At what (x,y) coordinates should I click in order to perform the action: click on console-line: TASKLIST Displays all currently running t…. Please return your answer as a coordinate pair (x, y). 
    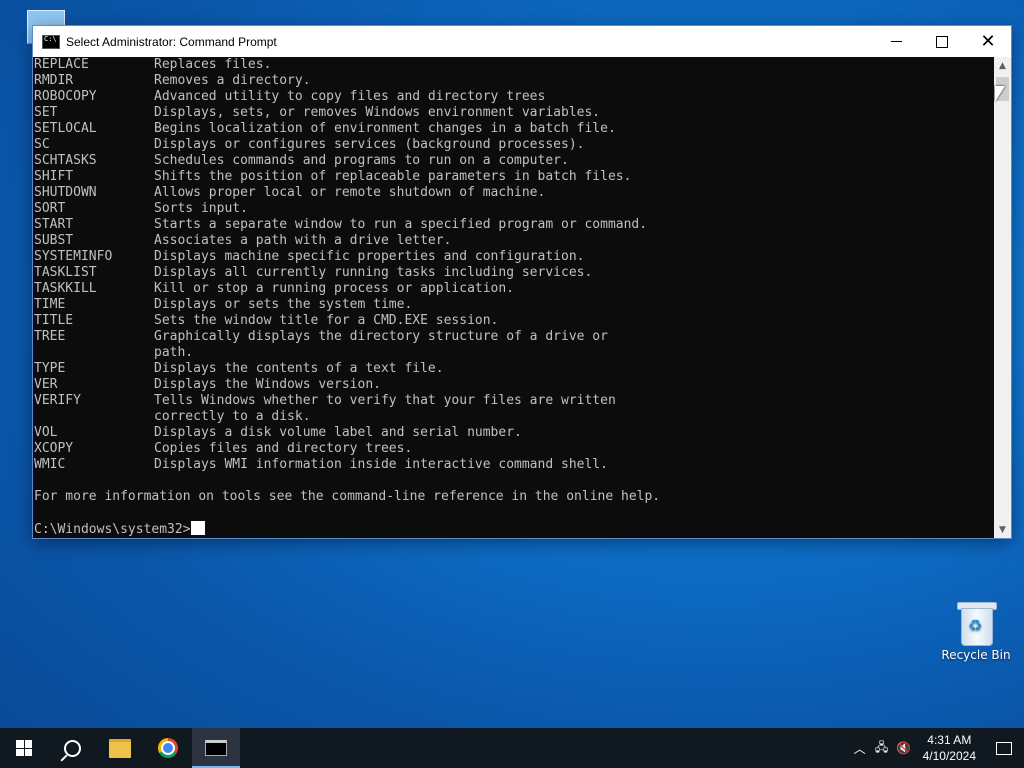
    Looking at the image, I should click on (514, 273).